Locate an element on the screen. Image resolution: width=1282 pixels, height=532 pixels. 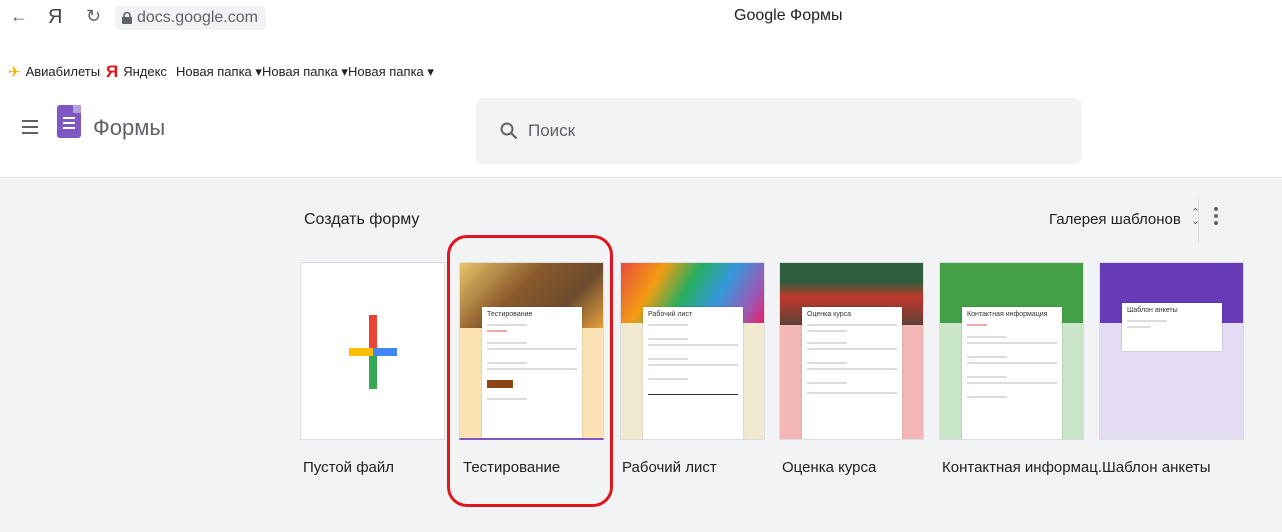
bookmark-aviabilety: ✈ Авиабилеты is located at coordinates (54, 72).